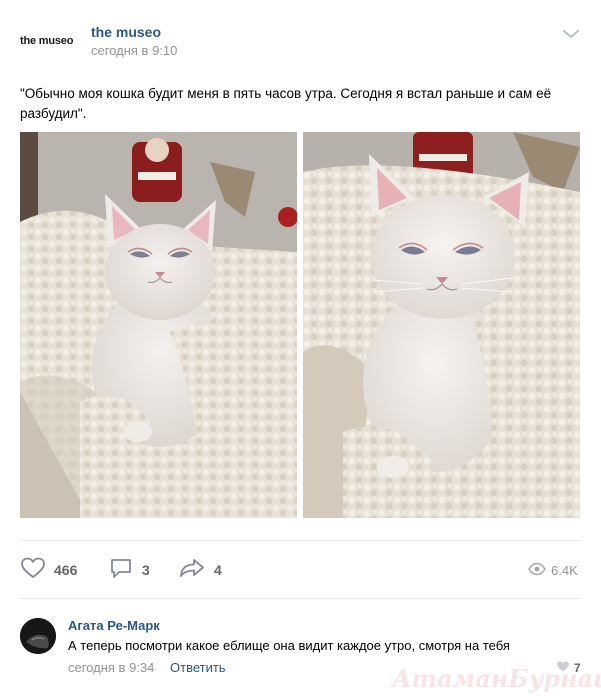  I want to click on share-count: 4, so click(218, 570).